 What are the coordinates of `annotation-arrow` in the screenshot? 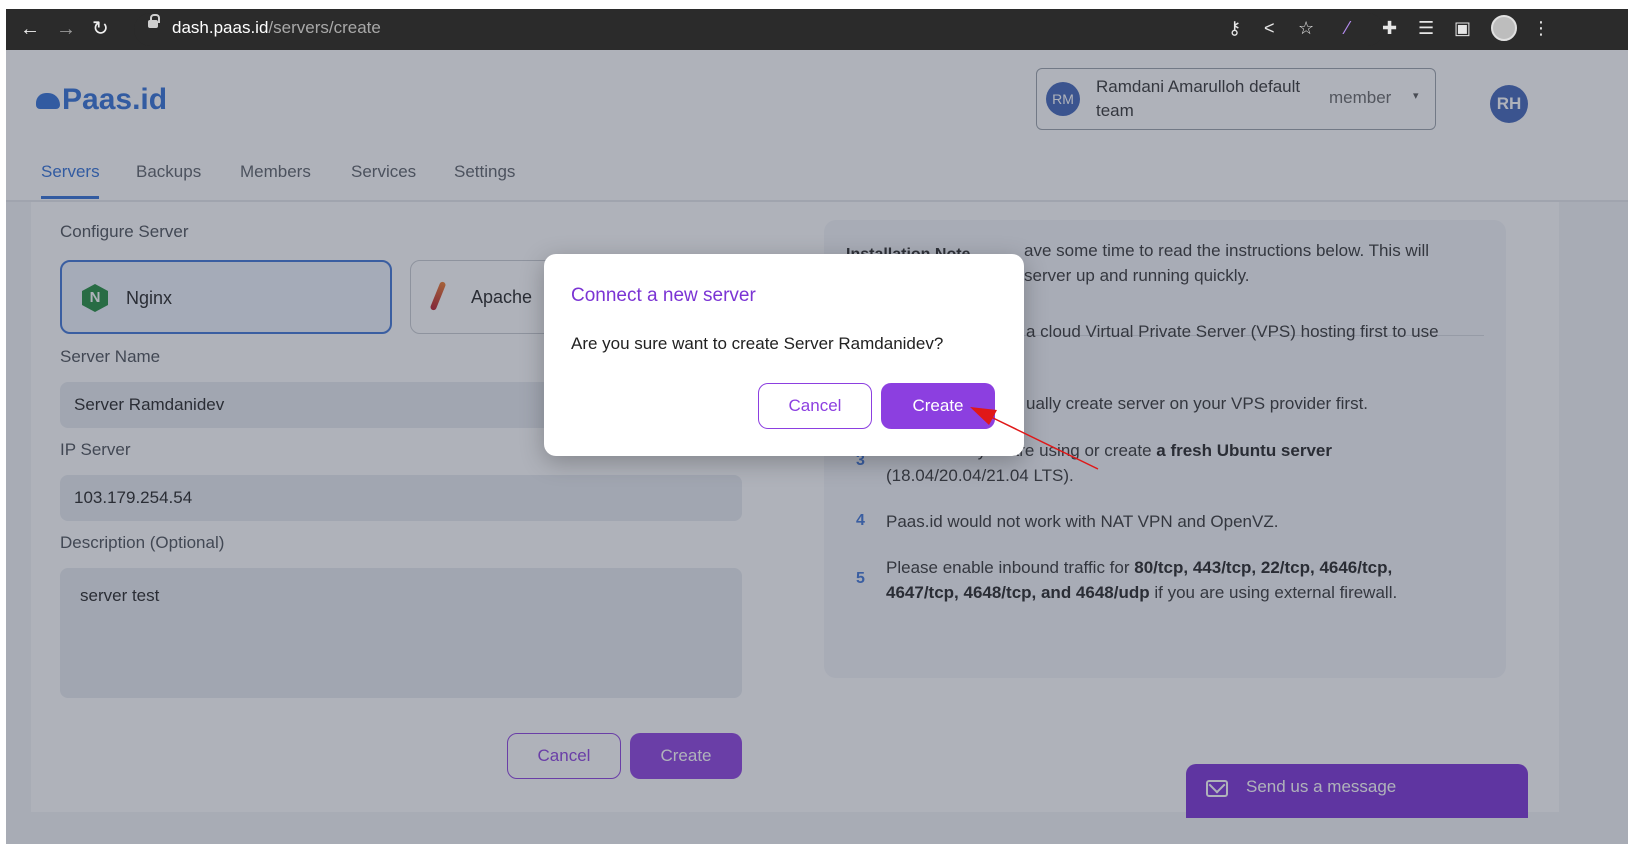 It's located at (1034, 438).